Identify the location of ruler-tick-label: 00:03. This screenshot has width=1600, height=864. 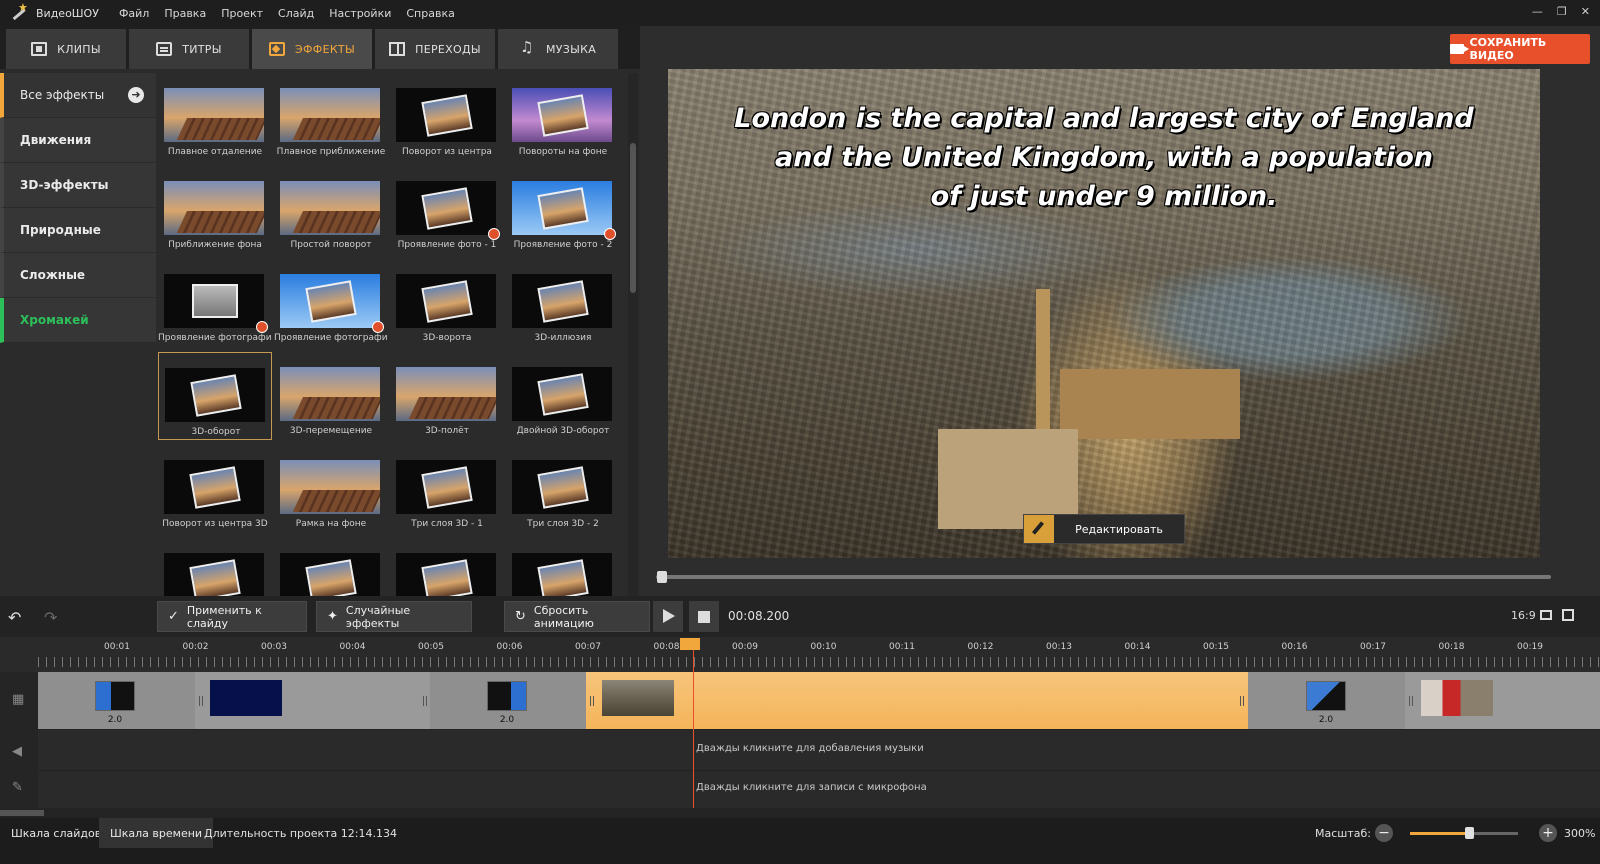
(274, 647).